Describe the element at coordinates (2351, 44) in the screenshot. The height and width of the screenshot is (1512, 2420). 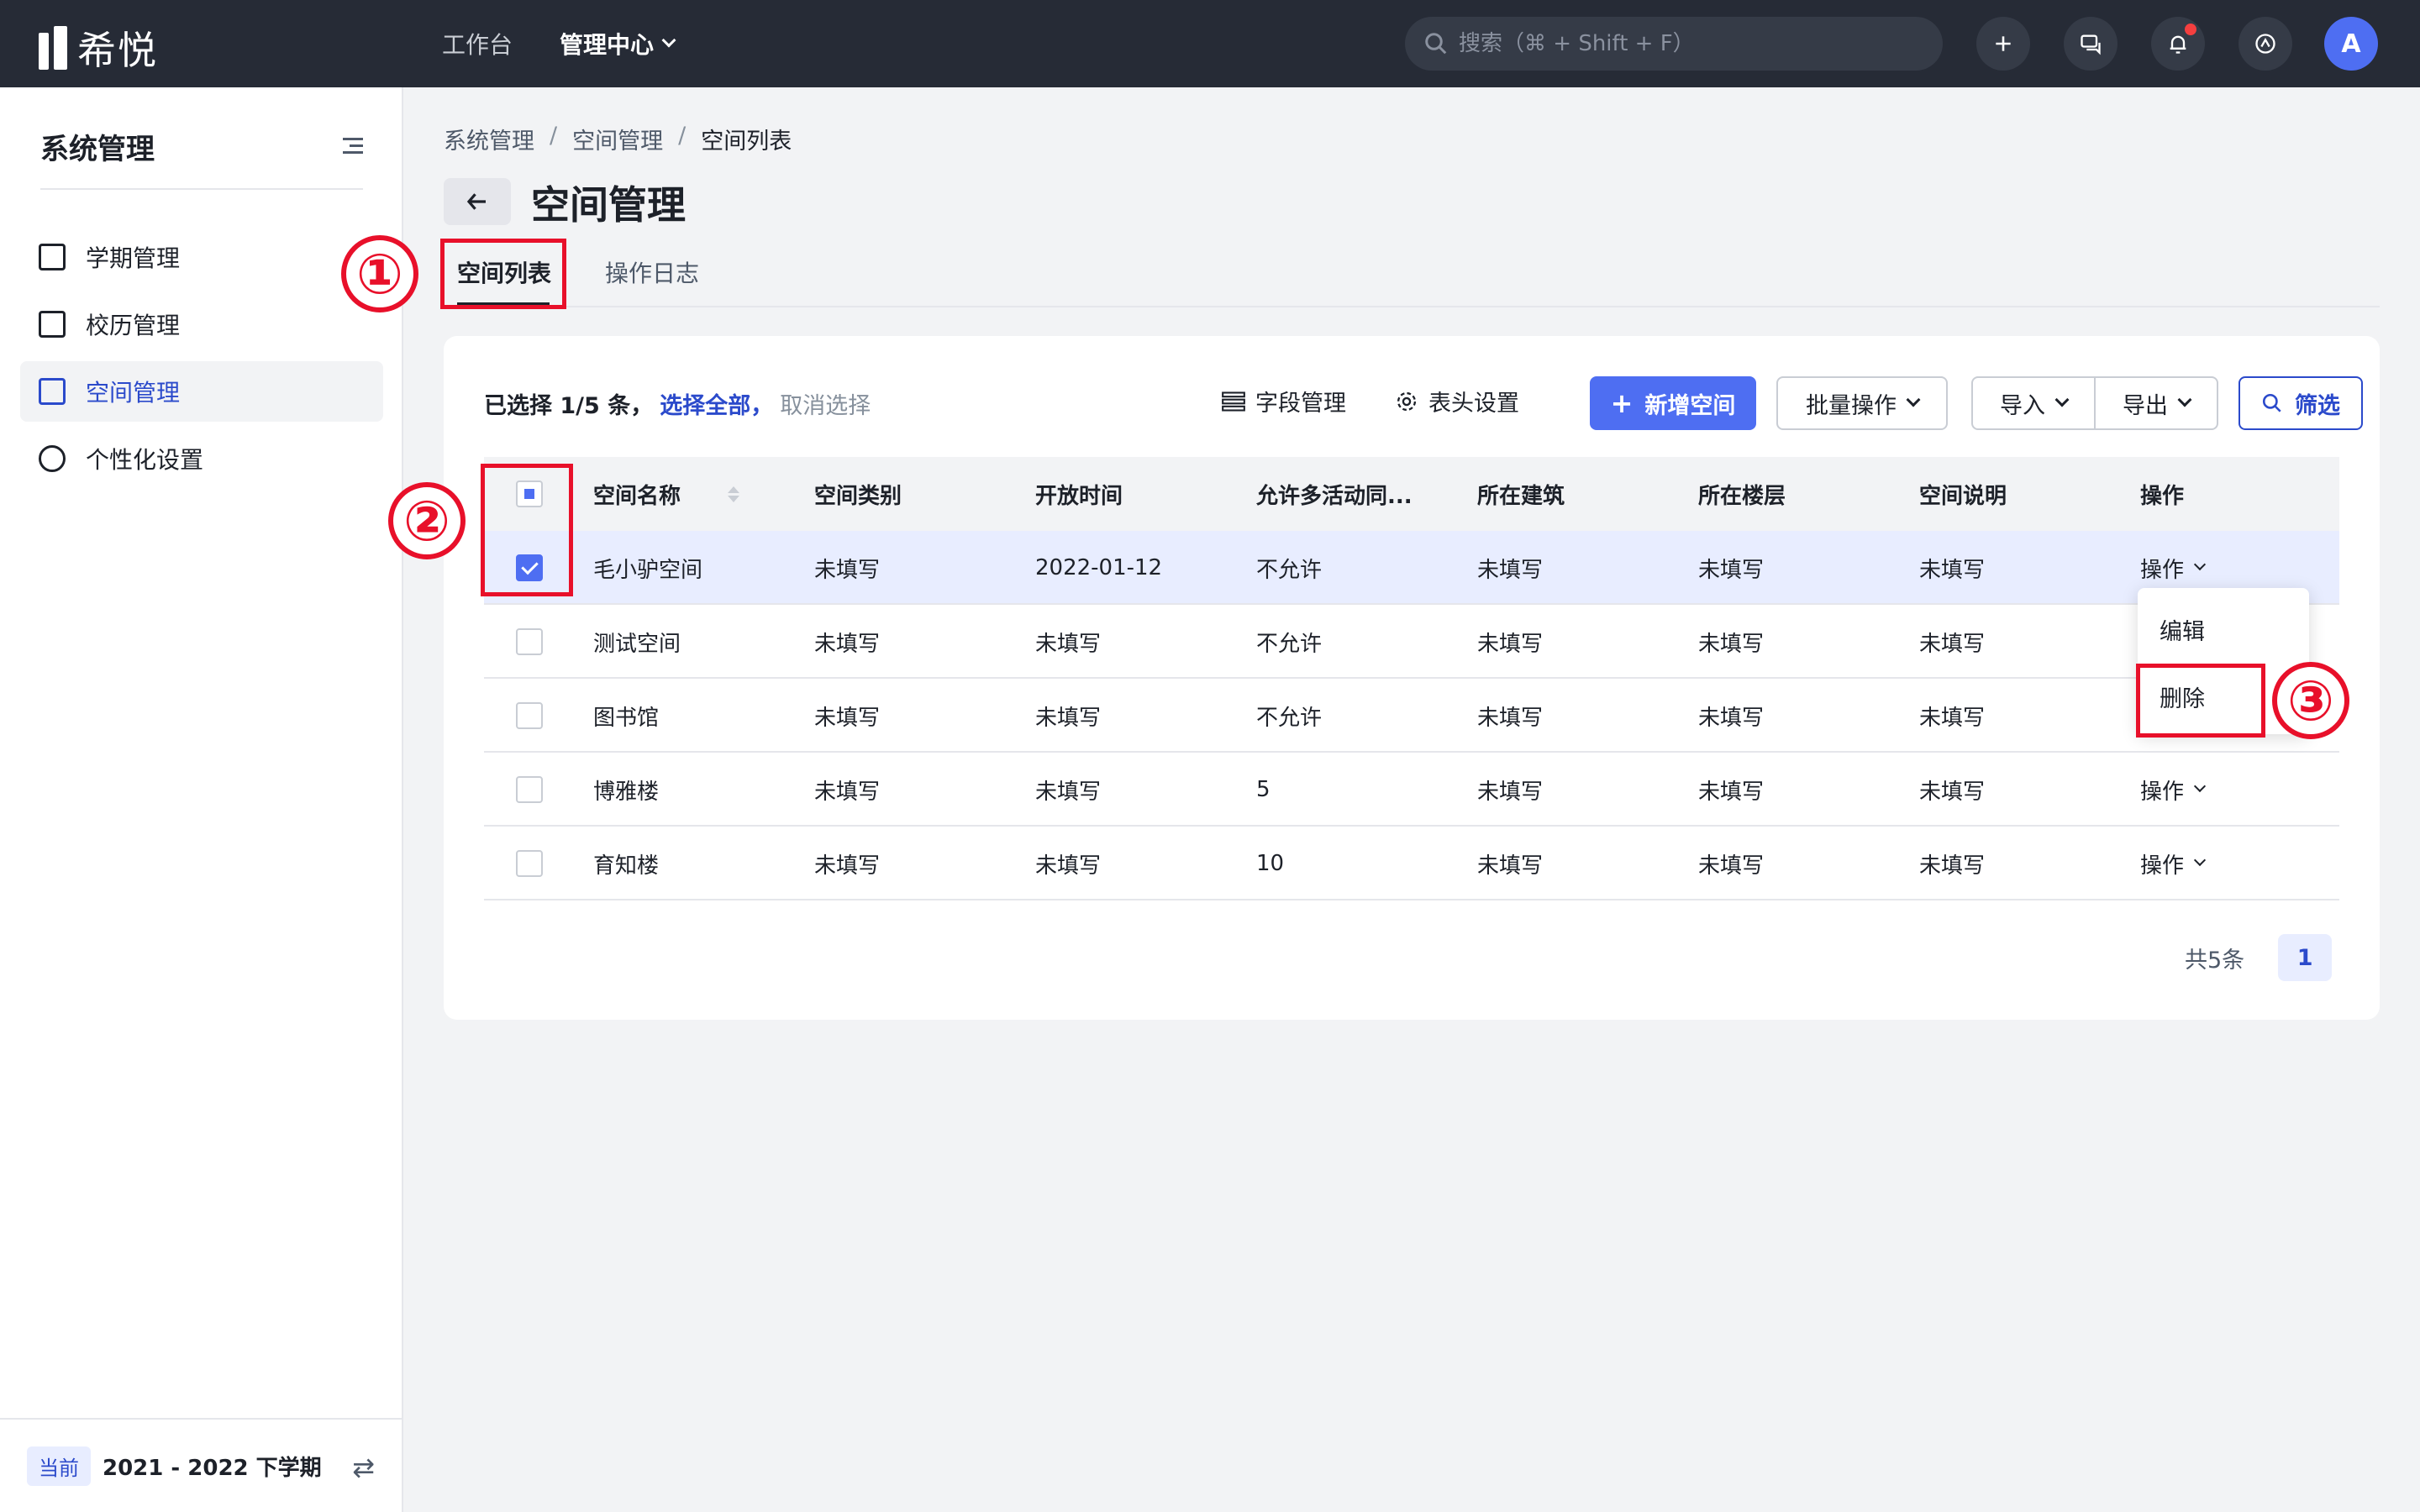
I see `user-avatar: A` at that location.